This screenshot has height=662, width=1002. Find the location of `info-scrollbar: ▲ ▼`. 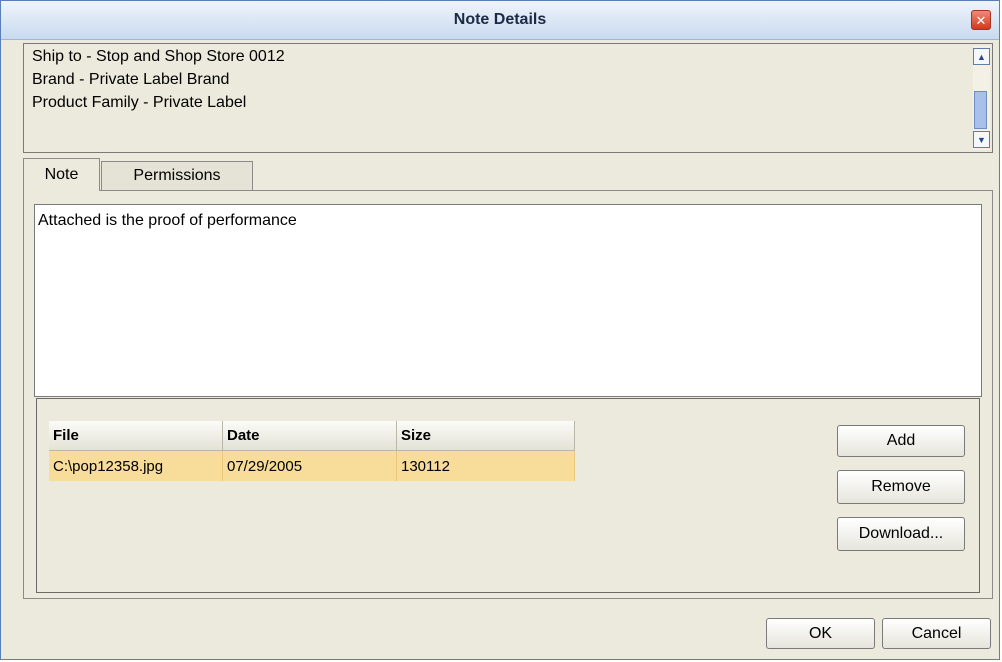

info-scrollbar: ▲ ▼ is located at coordinates (981, 98).